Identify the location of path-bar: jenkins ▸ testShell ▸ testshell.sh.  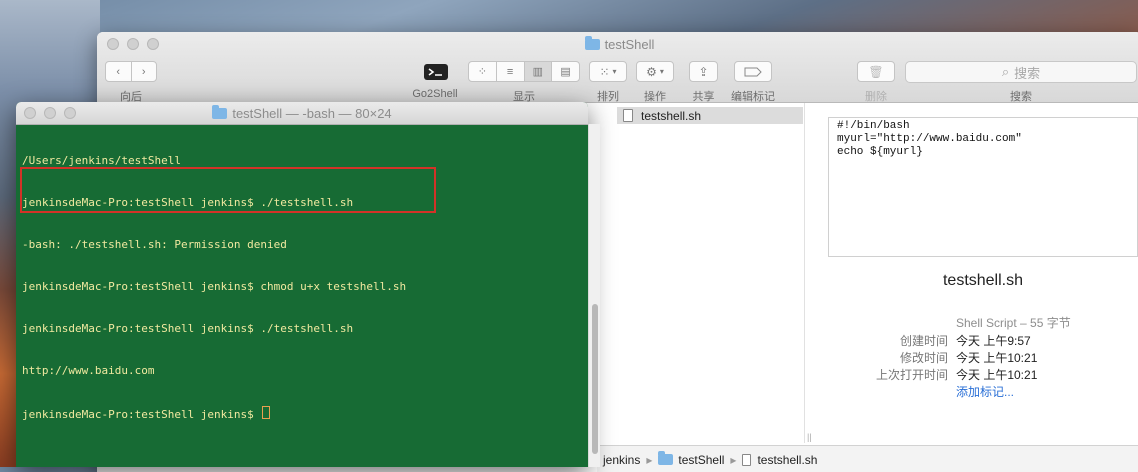
(867, 458).